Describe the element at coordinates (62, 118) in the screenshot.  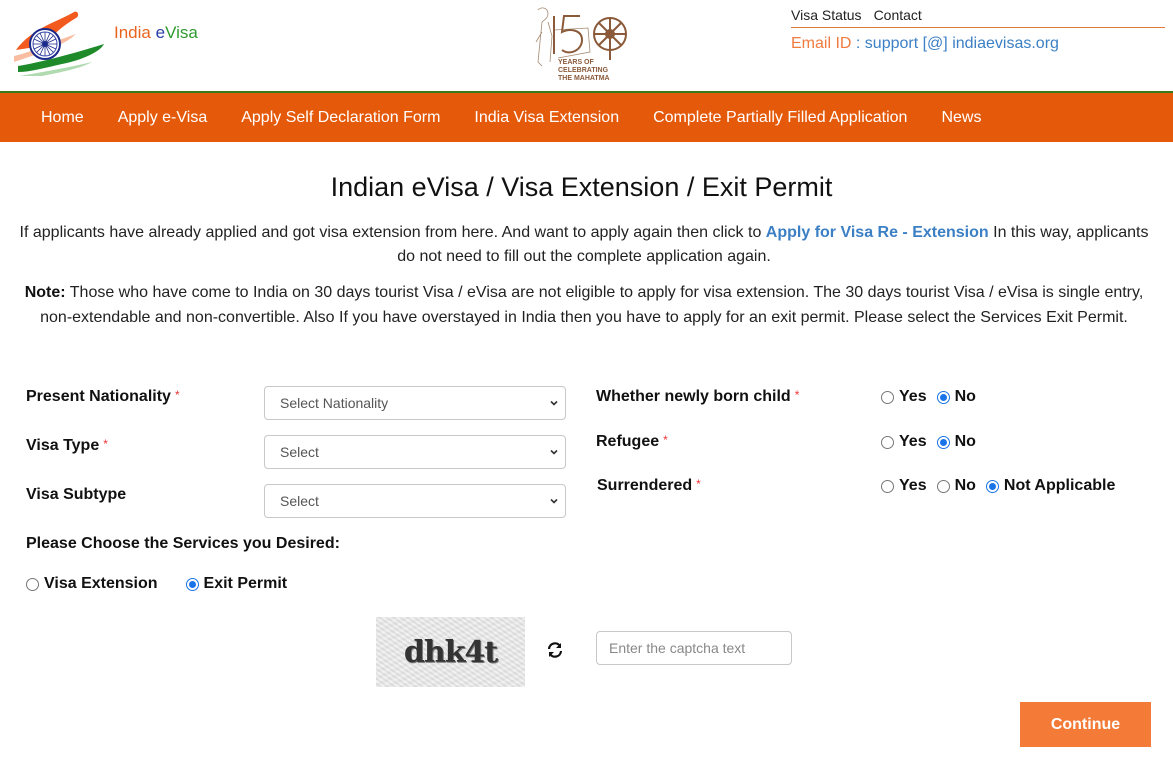
I see `nav-home: Home` at that location.